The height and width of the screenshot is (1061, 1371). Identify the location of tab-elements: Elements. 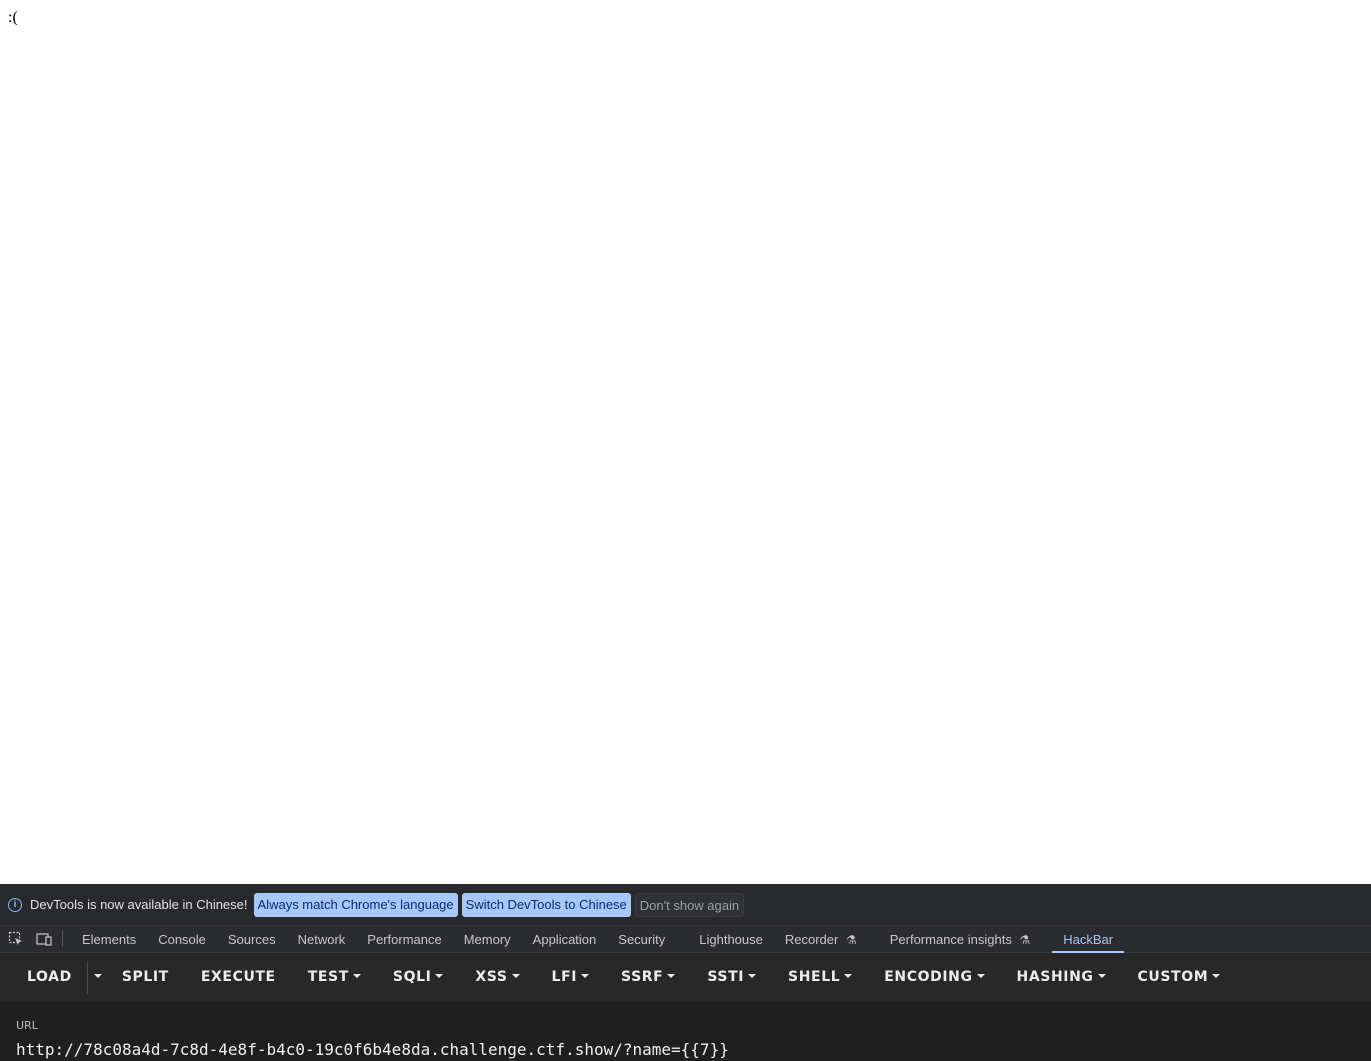
(109, 939).